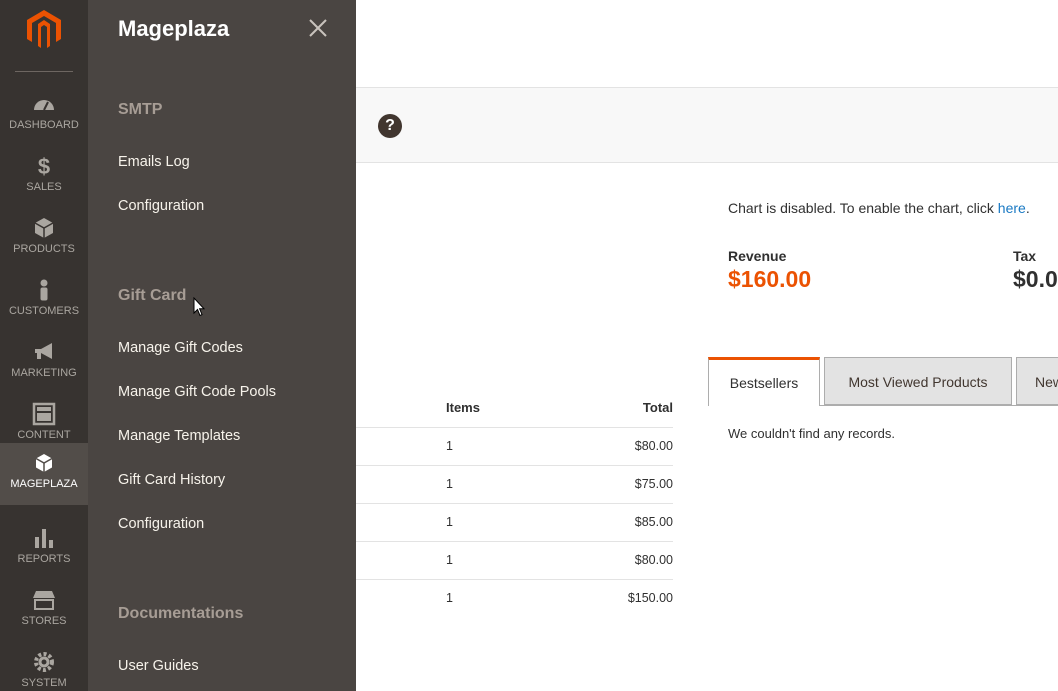  I want to click on revenue-value: $160.00, so click(770, 279).